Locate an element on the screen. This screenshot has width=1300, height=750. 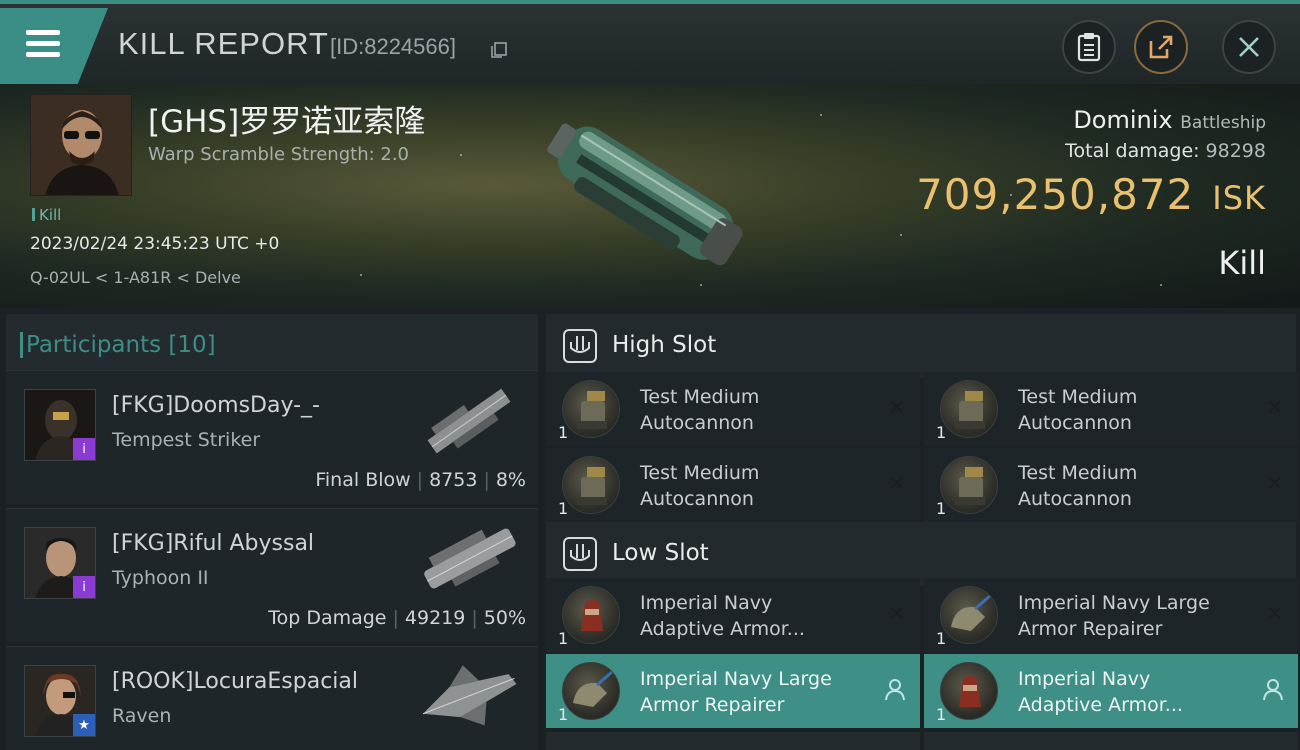
participants-header: Participants [10] is located at coordinates (272, 343).